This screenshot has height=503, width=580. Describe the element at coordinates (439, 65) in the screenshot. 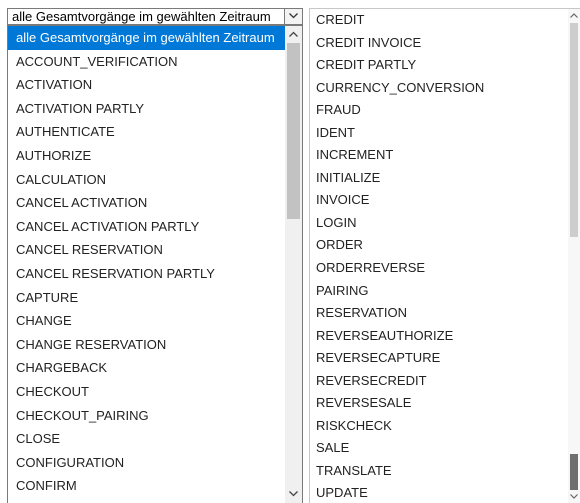

I see `listbox-option: CREDIT PARTLY` at that location.